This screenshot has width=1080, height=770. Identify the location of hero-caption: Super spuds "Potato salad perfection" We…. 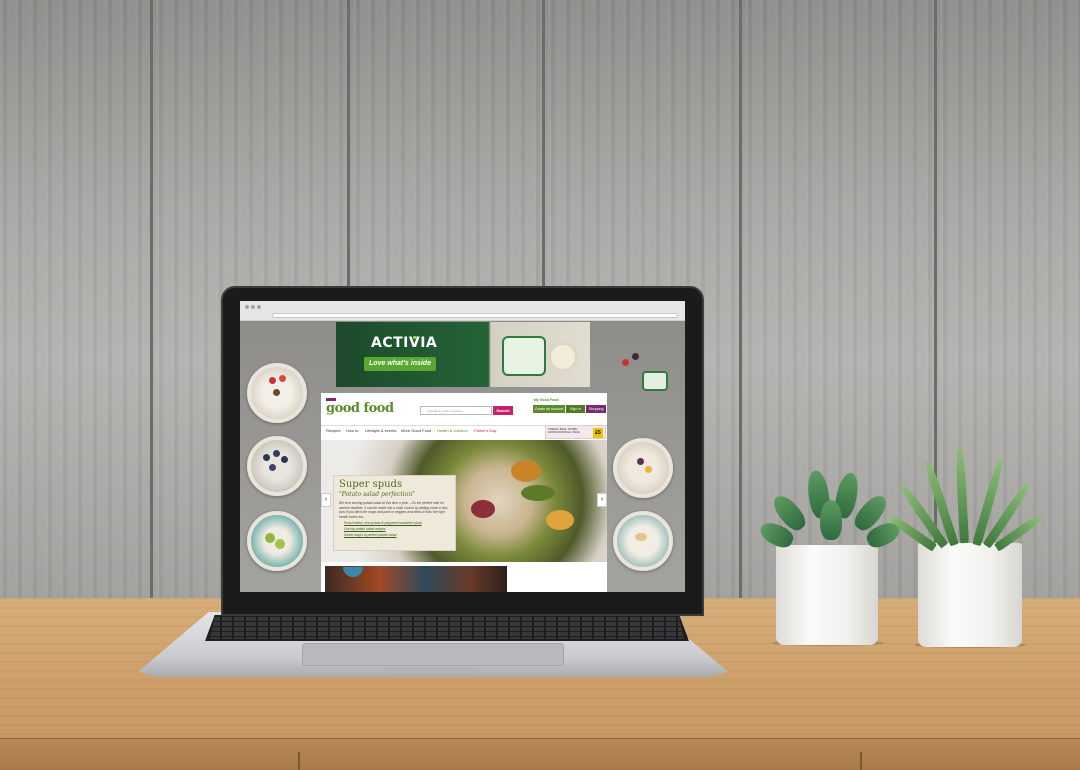
(394, 513).